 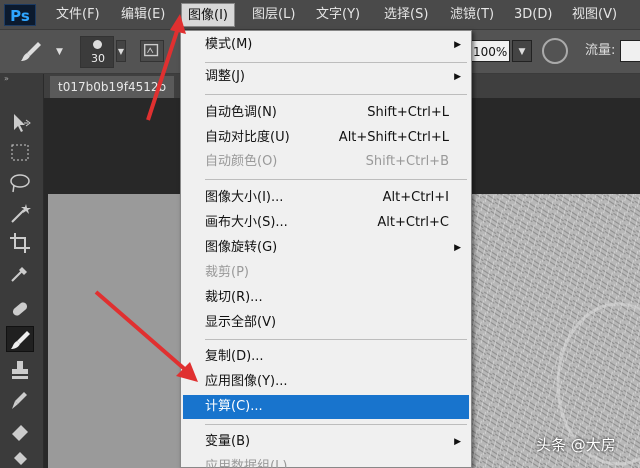 I want to click on menu-3d: 3D(D), so click(x=533, y=15).